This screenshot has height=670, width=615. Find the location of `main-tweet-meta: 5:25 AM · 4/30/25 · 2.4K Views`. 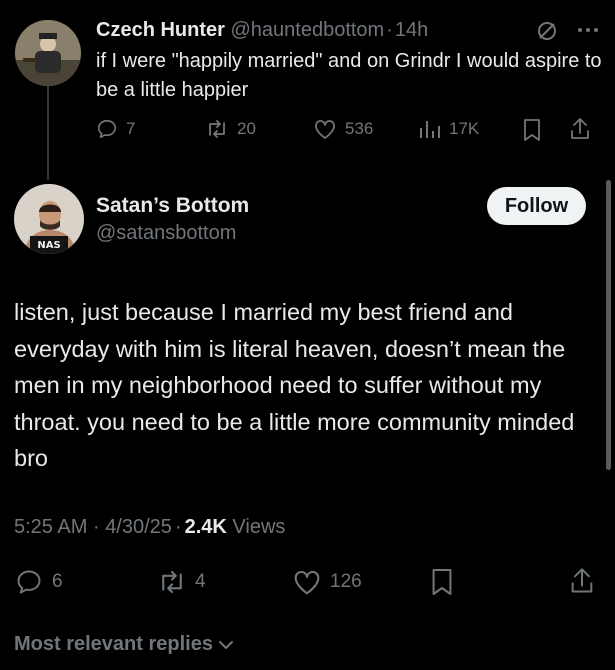

main-tweet-meta: 5:25 AM · 4/30/25 · 2.4K Views is located at coordinates (149, 527).